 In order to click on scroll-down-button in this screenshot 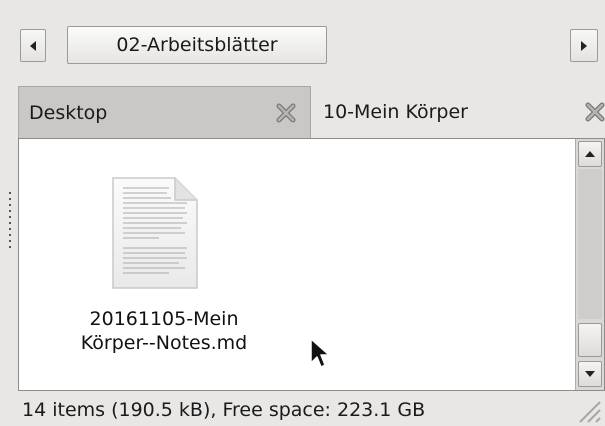, I will do `click(590, 374)`.